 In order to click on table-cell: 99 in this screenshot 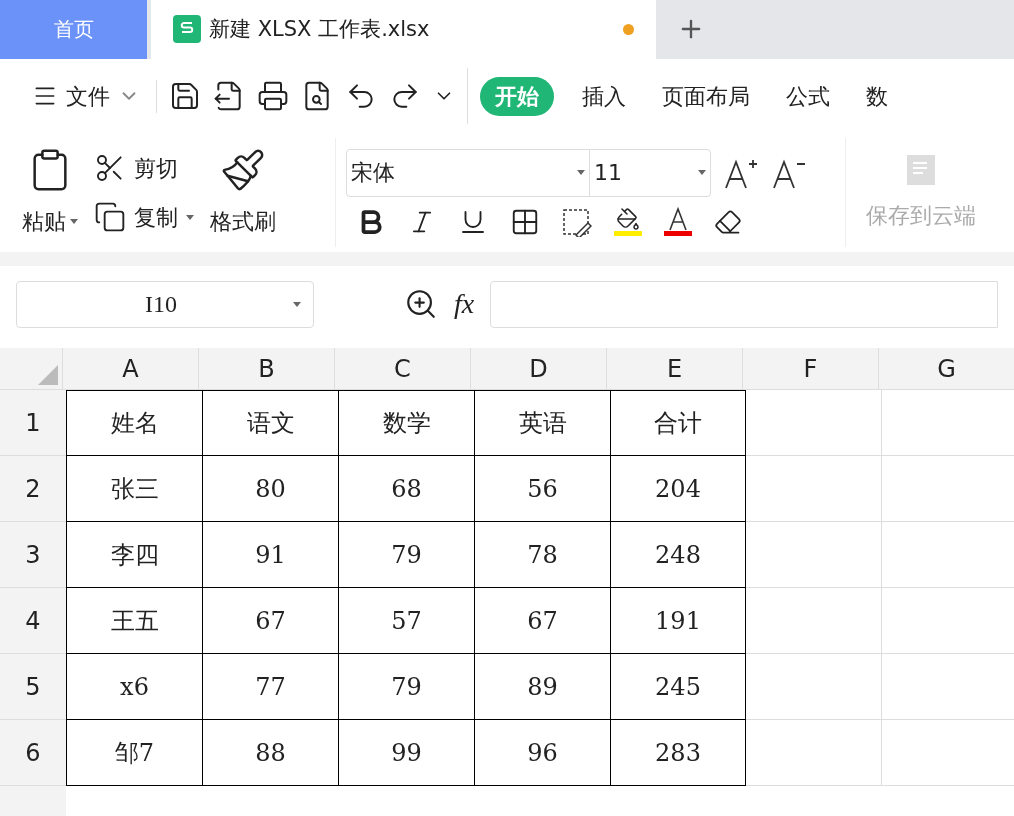, I will do `click(406, 753)`.